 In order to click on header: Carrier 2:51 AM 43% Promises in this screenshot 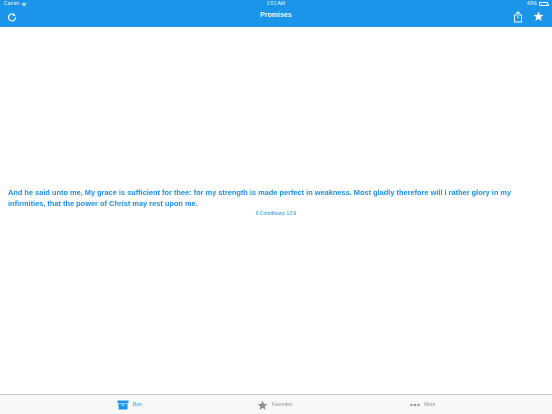, I will do `click(276, 13)`.